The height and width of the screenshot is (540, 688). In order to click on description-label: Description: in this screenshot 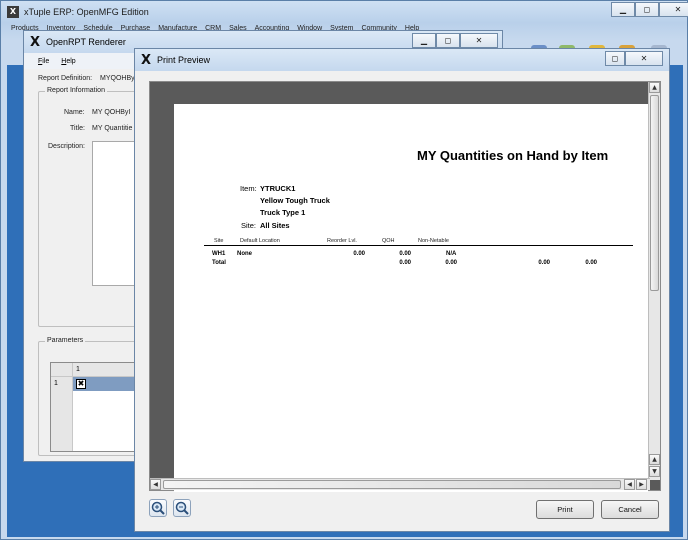, I will do `click(66, 146)`.